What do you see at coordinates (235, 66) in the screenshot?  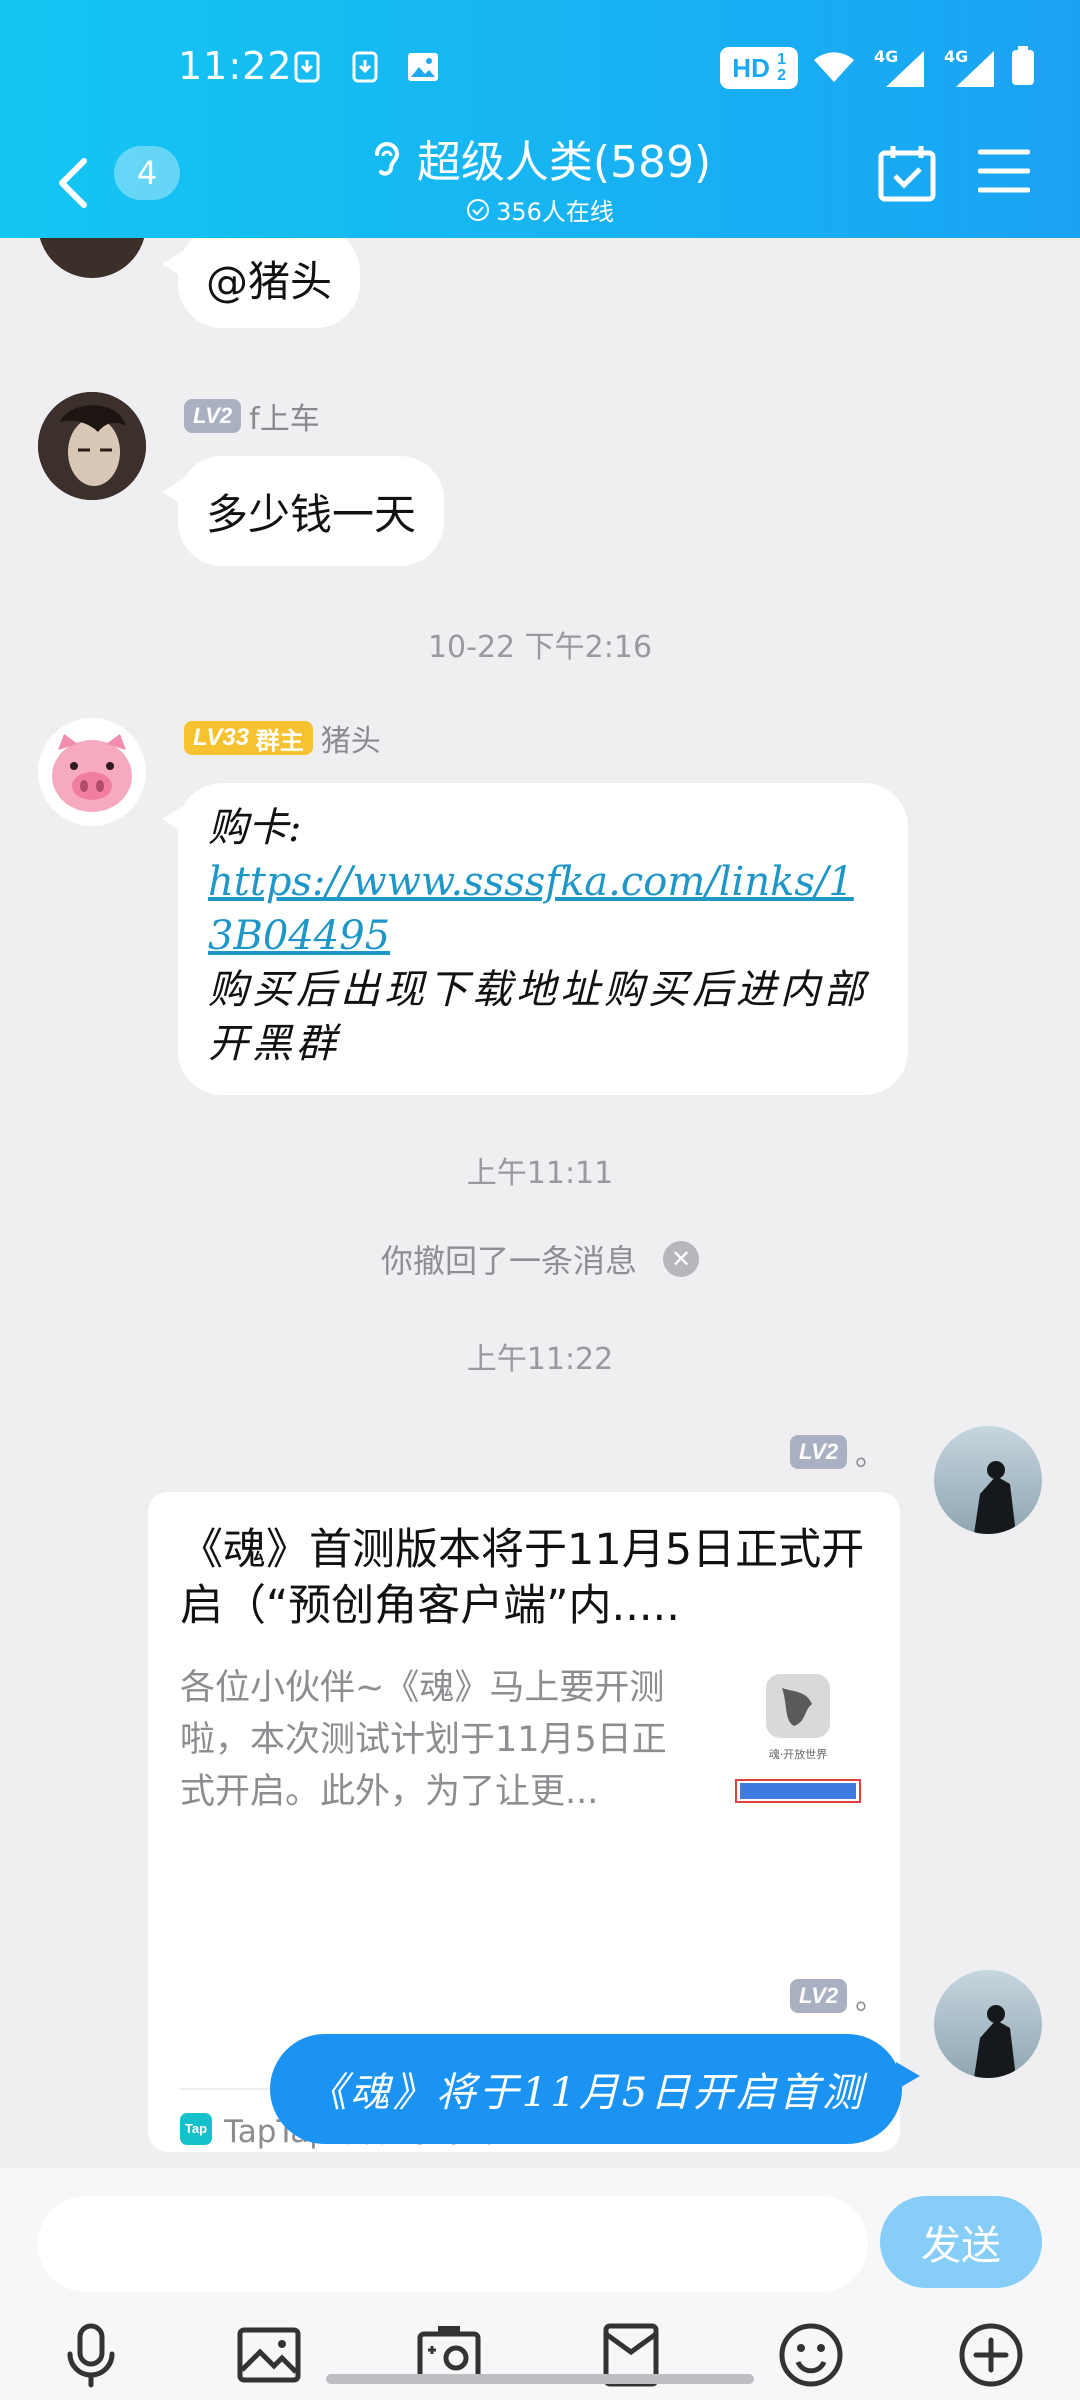 I see `status-time: 11:22` at bounding box center [235, 66].